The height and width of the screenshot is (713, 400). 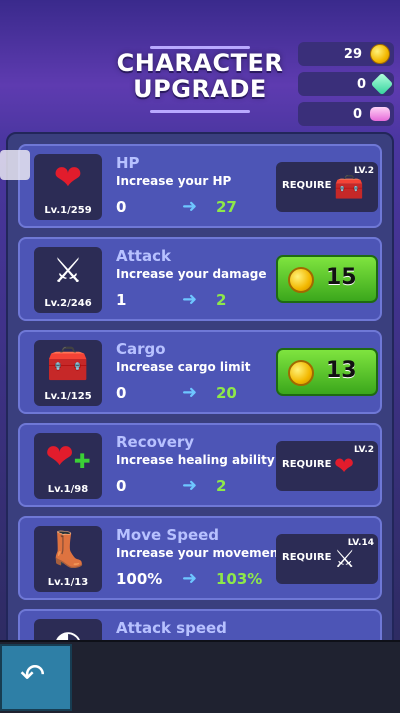 What do you see at coordinates (239, 579) in the screenshot?
I see `upgrade-next-value: 103%` at bounding box center [239, 579].